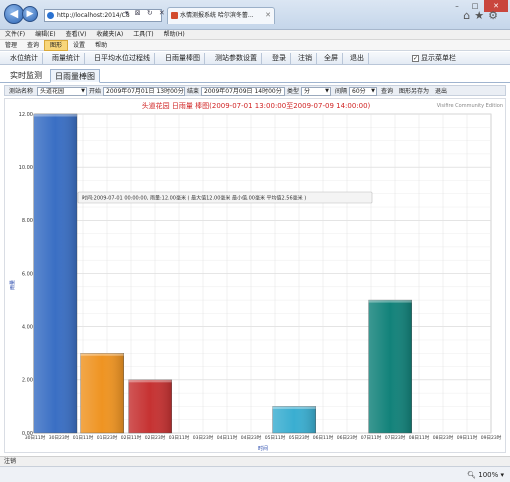 The image size is (510, 482). I want to click on x-tick-label: 30日23时, so click(59, 437).